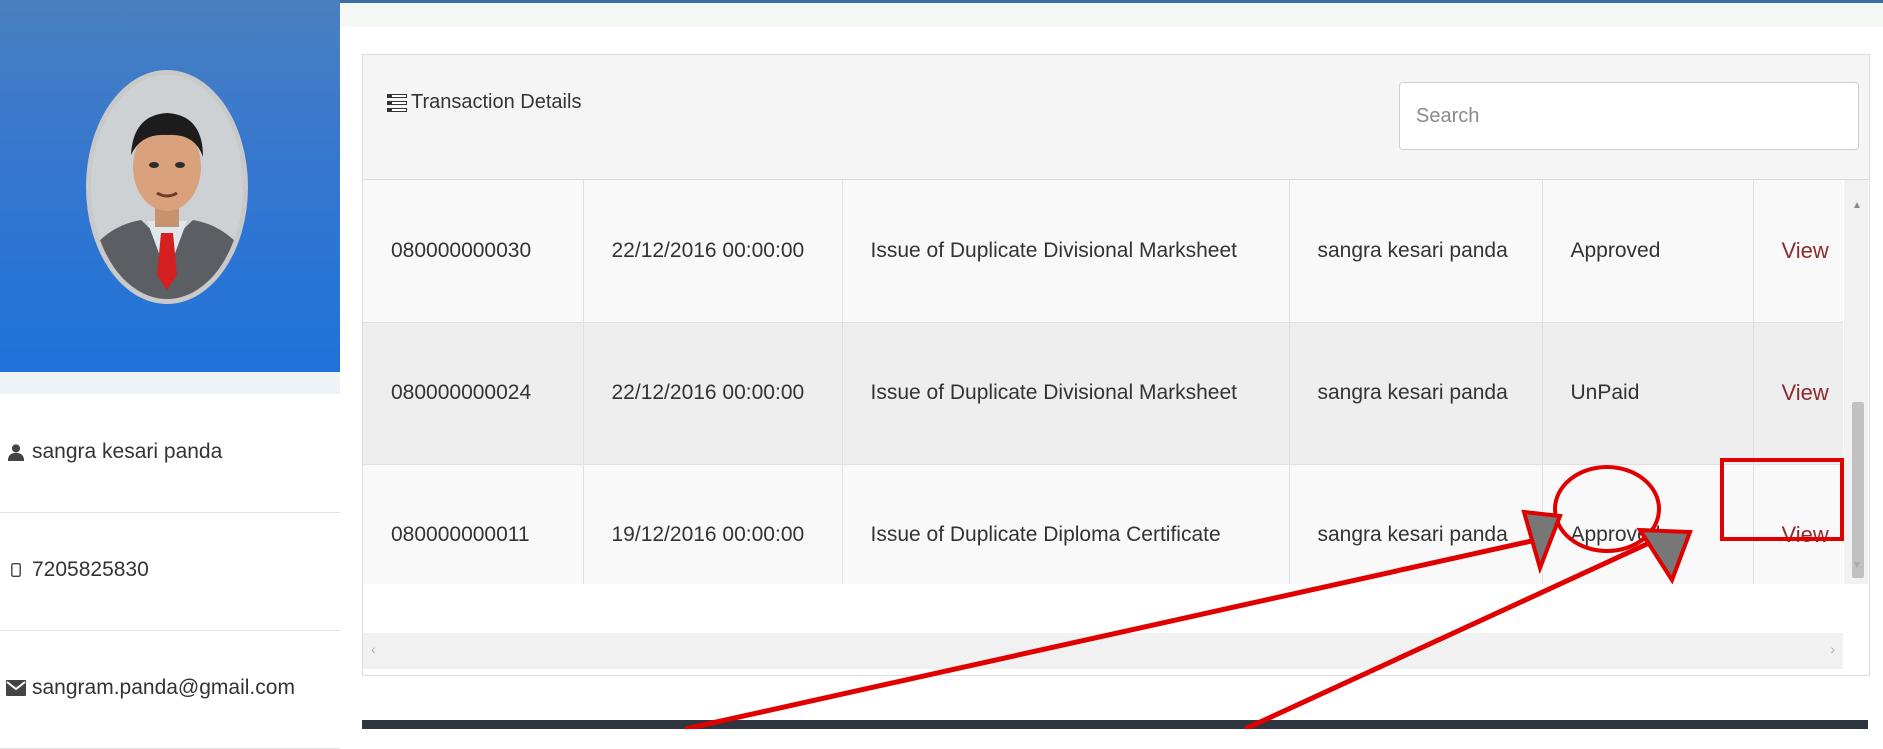 The height and width of the screenshot is (749, 1883). I want to click on transaction-status: UnPaid, so click(1648, 393).